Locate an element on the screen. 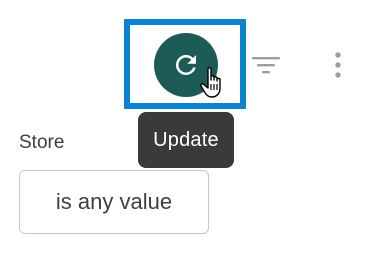 The height and width of the screenshot is (265, 375). more-vert-icon is located at coordinates (338, 65).